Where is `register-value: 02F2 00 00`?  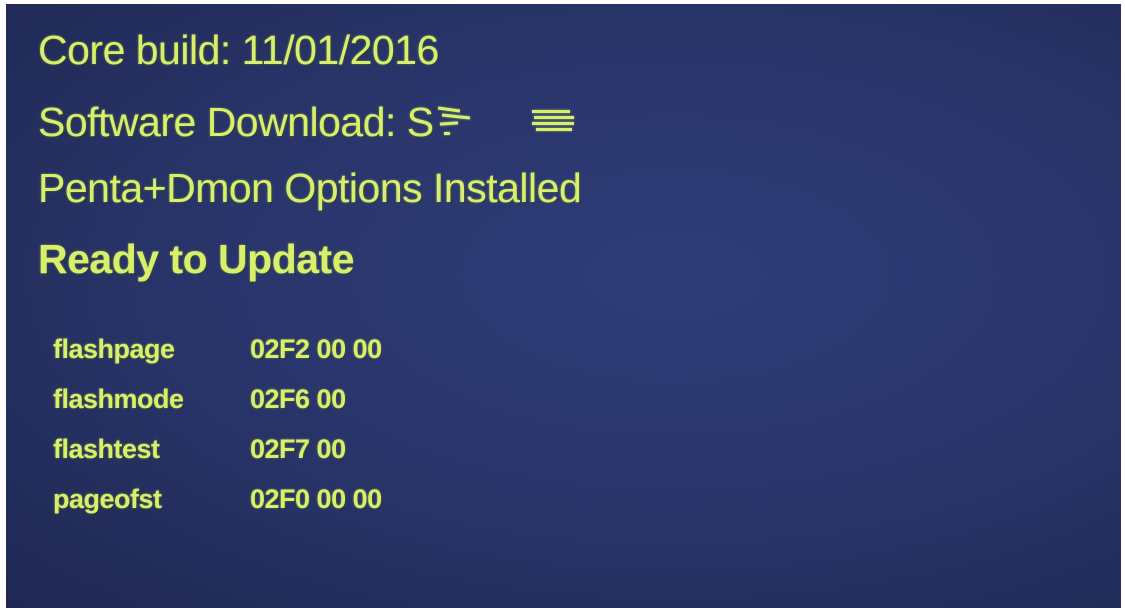 register-value: 02F2 00 00 is located at coordinates (316, 349).